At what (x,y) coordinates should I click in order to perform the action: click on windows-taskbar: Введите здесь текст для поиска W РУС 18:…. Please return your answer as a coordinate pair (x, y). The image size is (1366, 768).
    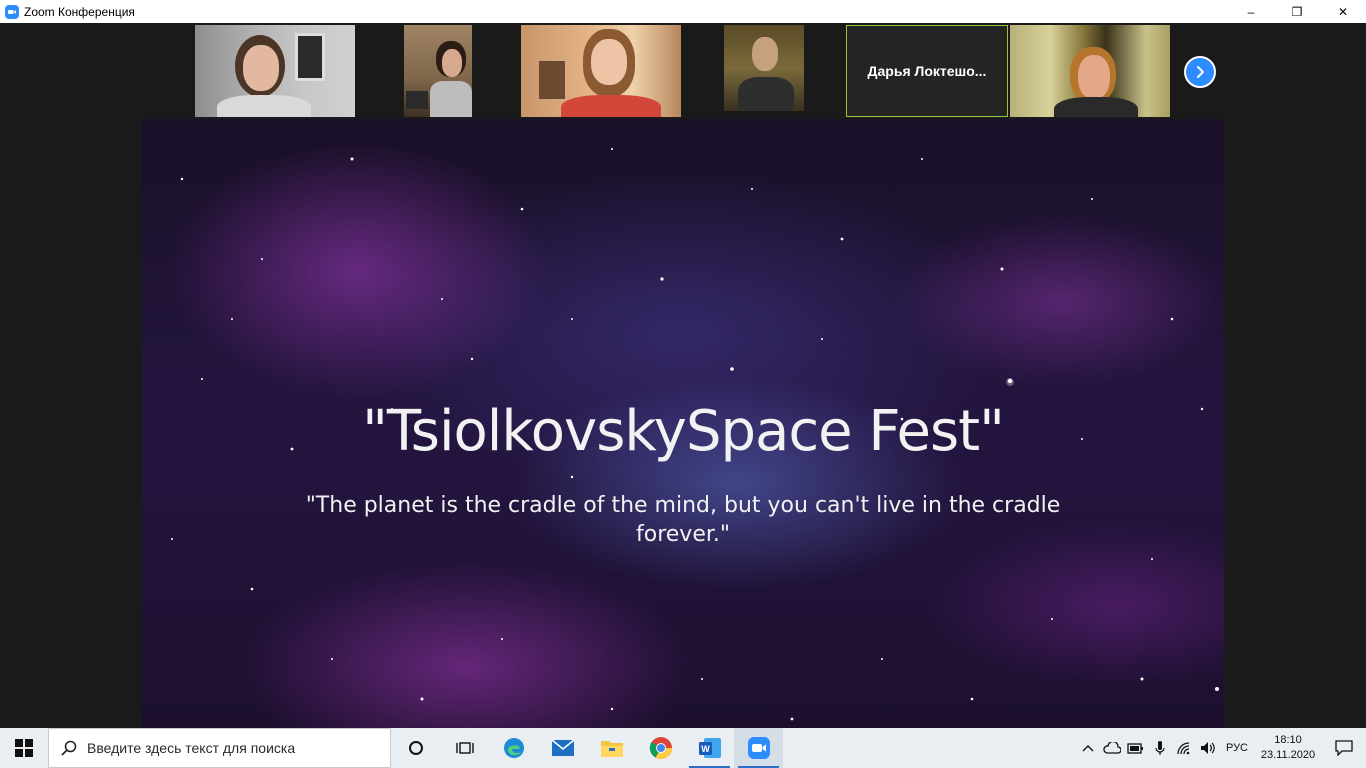
    Looking at the image, I should click on (683, 748).